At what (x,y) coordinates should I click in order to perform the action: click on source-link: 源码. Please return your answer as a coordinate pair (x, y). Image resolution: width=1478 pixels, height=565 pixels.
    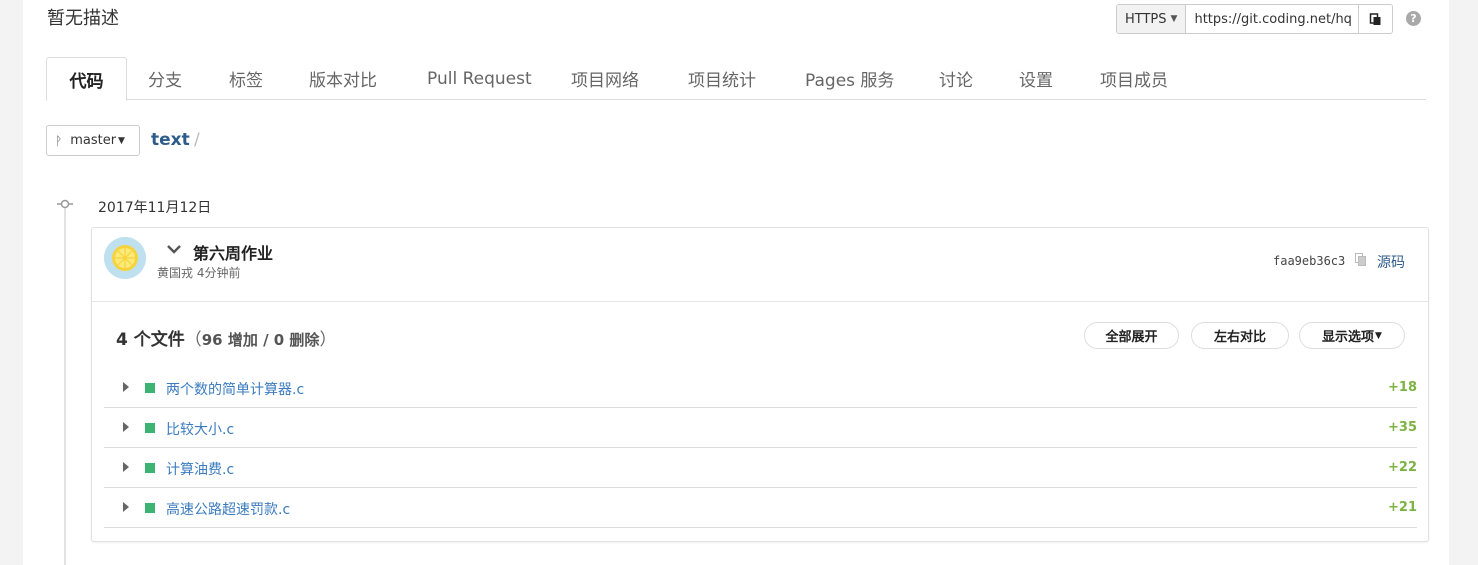
    Looking at the image, I should click on (1391, 262).